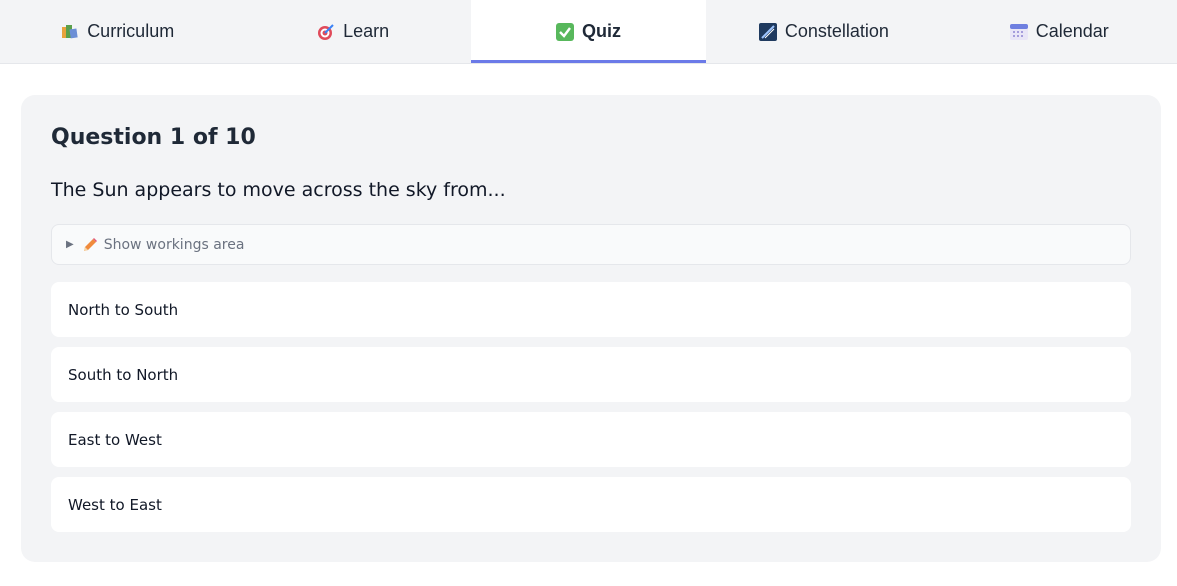 Image resolution: width=1177 pixels, height=586 pixels. Describe the element at coordinates (591, 309) in the screenshot. I see `answer-option: North to South` at that location.